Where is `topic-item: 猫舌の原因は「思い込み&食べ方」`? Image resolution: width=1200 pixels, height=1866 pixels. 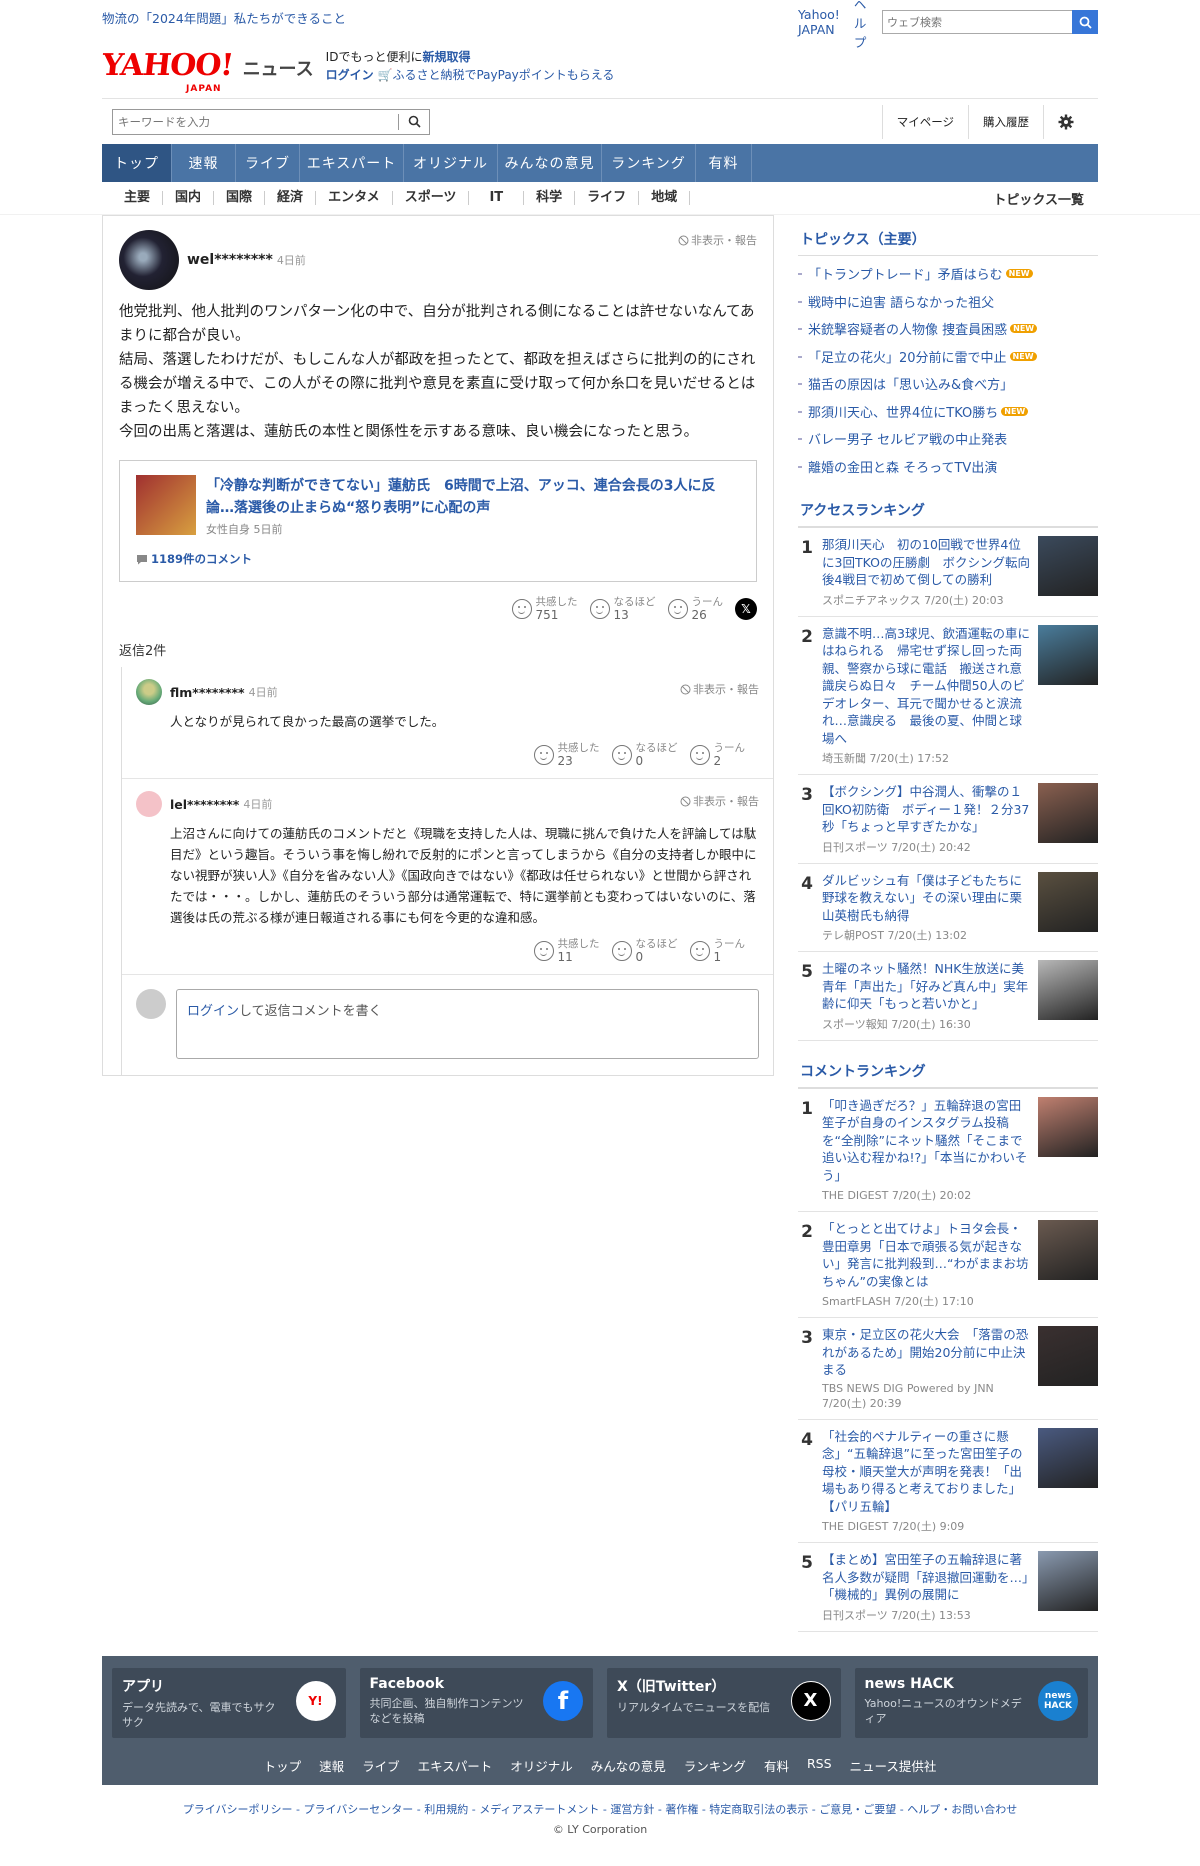 topic-item: 猫舌の原因は「思い込み&食べ方」 is located at coordinates (948, 384).